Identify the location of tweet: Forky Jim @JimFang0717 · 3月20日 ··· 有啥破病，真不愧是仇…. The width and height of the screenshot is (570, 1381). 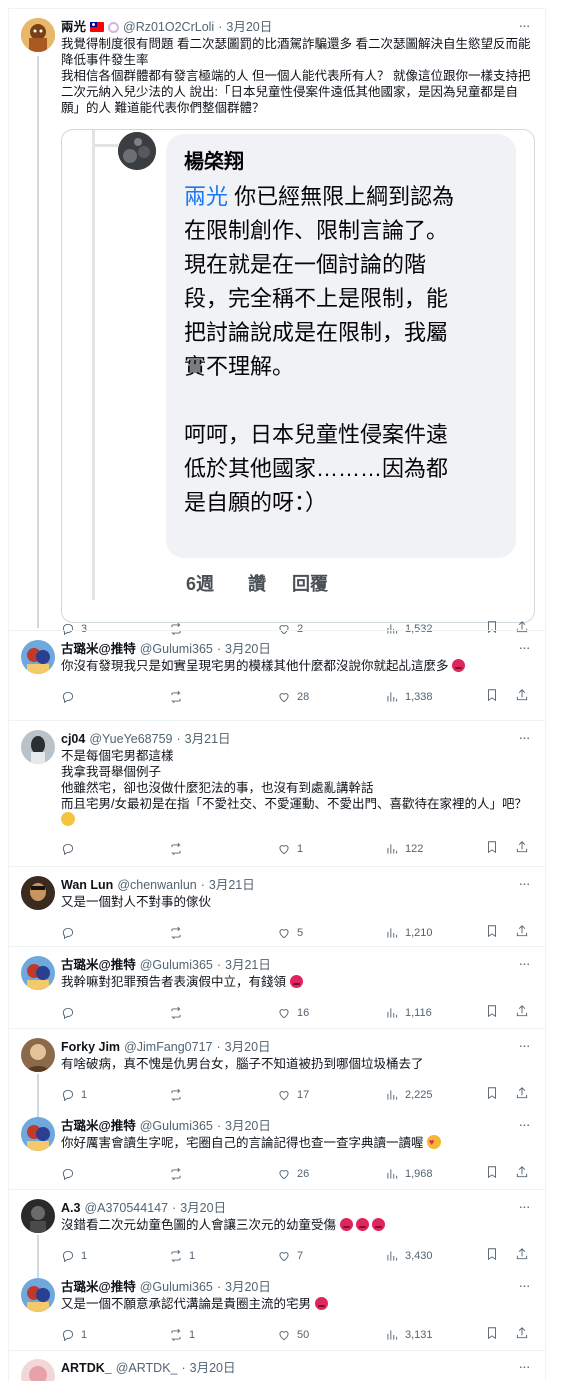
(277, 1082).